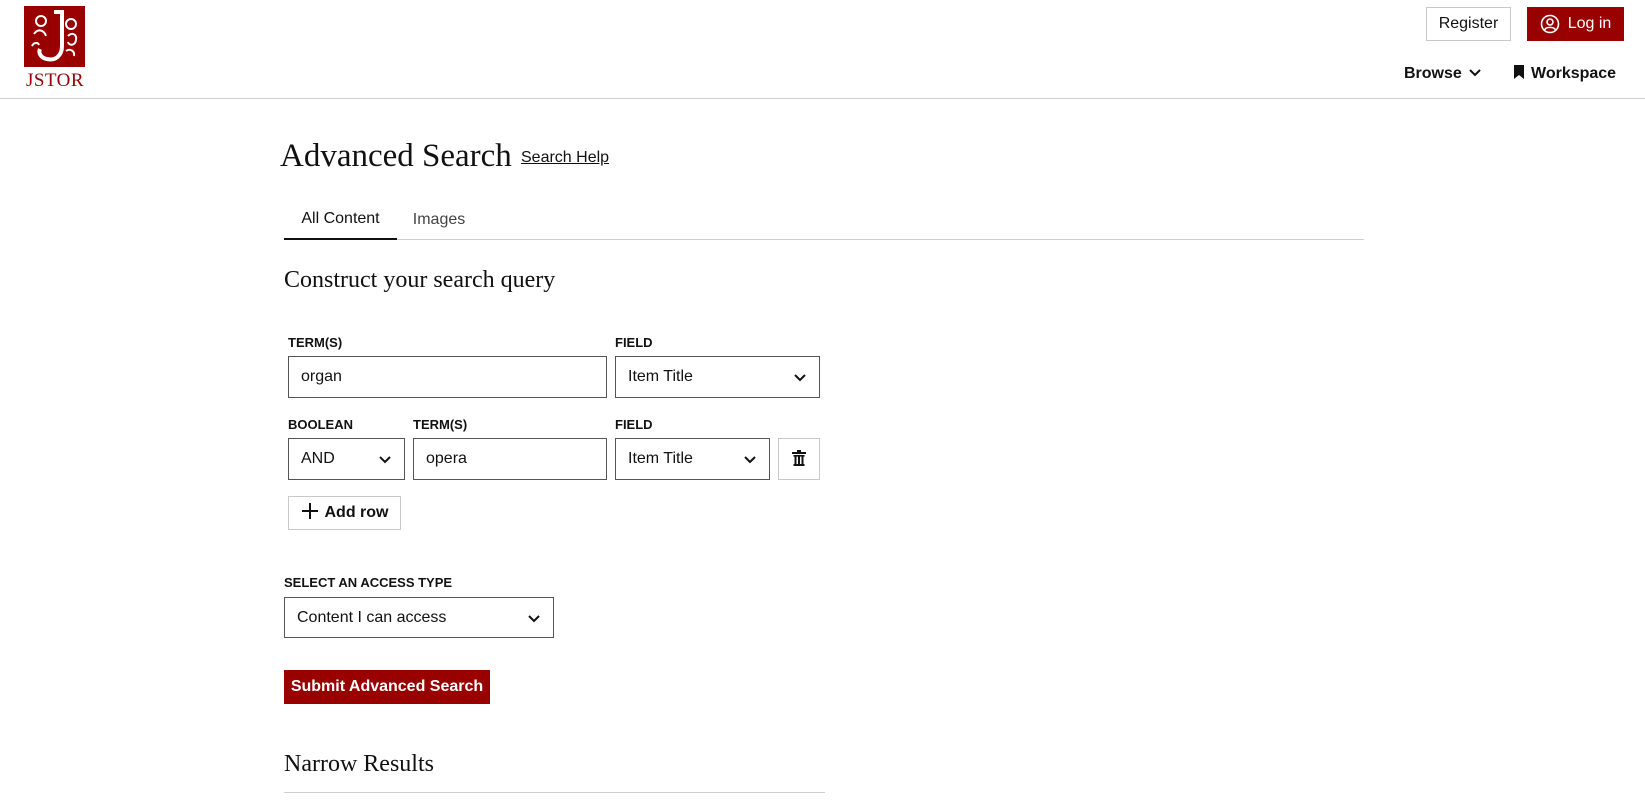 This screenshot has width=1645, height=808. I want to click on bookmark-icon, so click(1519, 74).